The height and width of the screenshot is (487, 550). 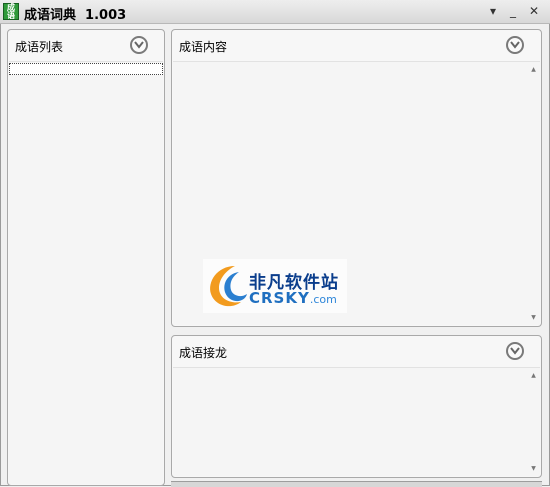 What do you see at coordinates (39, 47) in the screenshot?
I see `idiom-list-title: 成语列表` at bounding box center [39, 47].